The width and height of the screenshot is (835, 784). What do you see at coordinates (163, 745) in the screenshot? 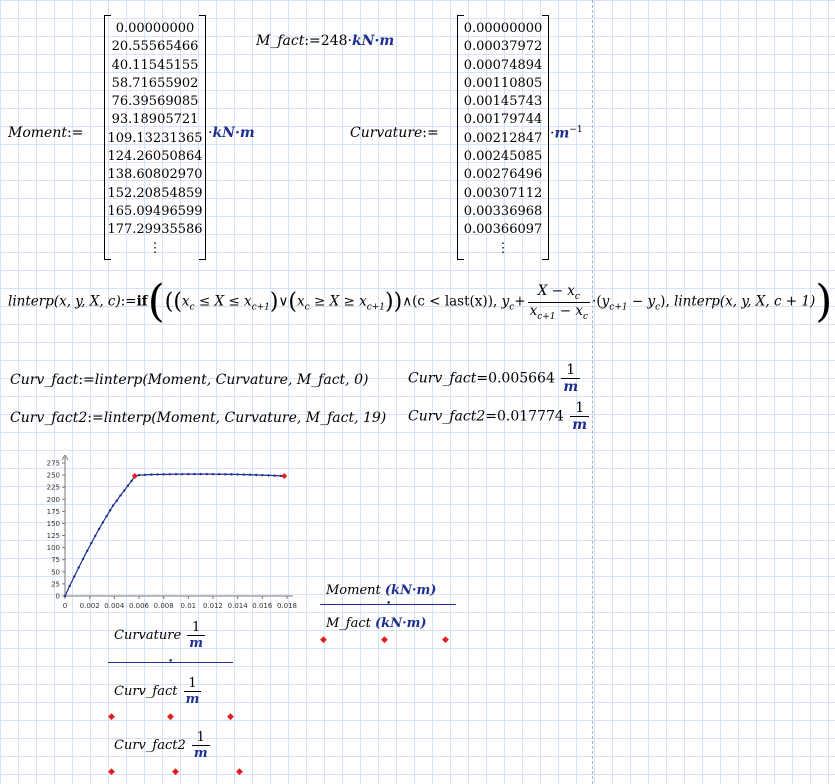
I see `x-trace-3-label: Curv_fact2 1m` at bounding box center [163, 745].